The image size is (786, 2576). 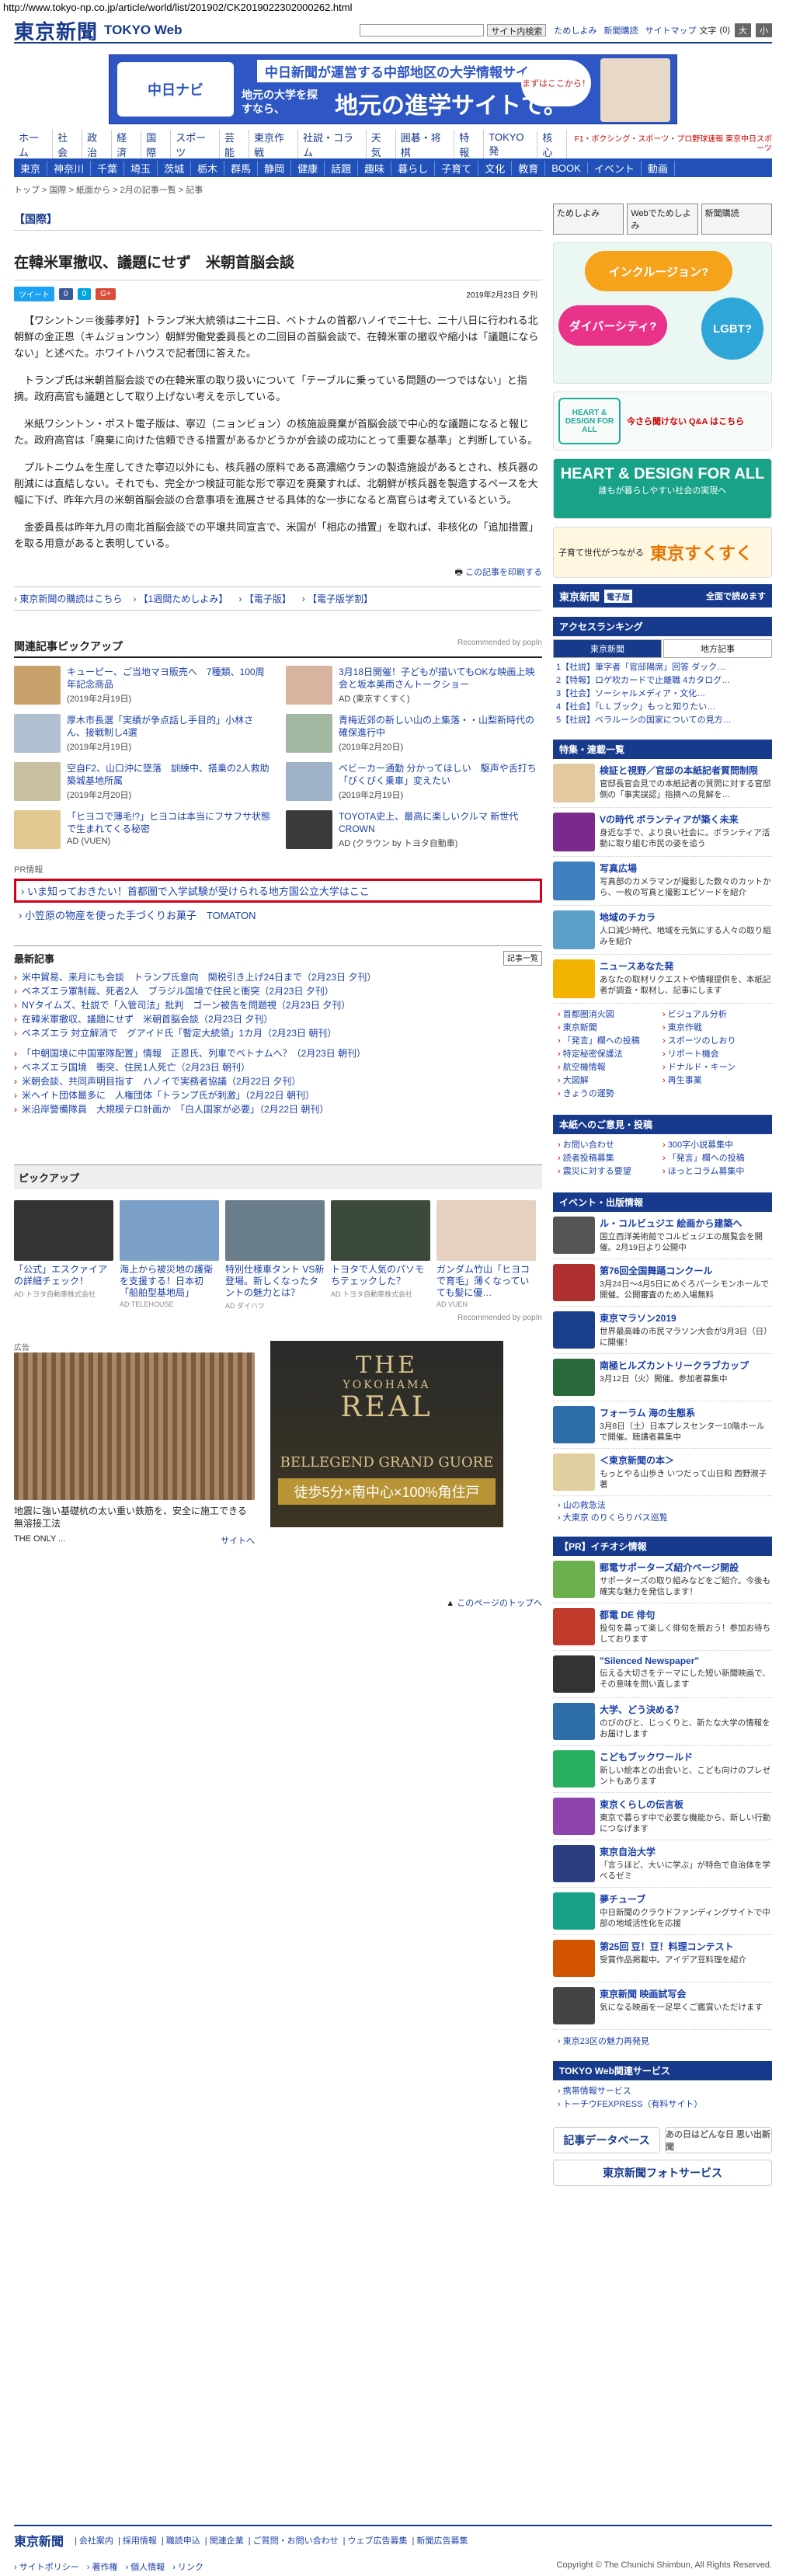 I want to click on pickup-item: トヨタで人気のパソモちテェックした？ AD トヨタ自動車株式会社, so click(x=380, y=1255).